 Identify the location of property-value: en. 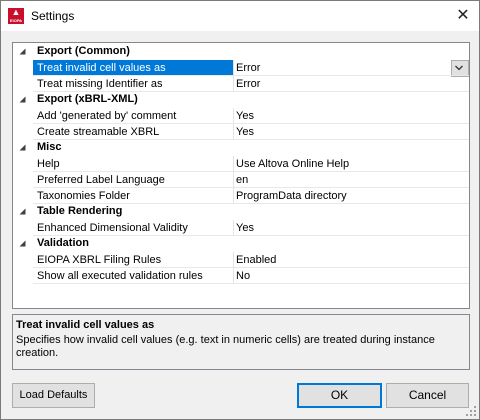
(242, 180).